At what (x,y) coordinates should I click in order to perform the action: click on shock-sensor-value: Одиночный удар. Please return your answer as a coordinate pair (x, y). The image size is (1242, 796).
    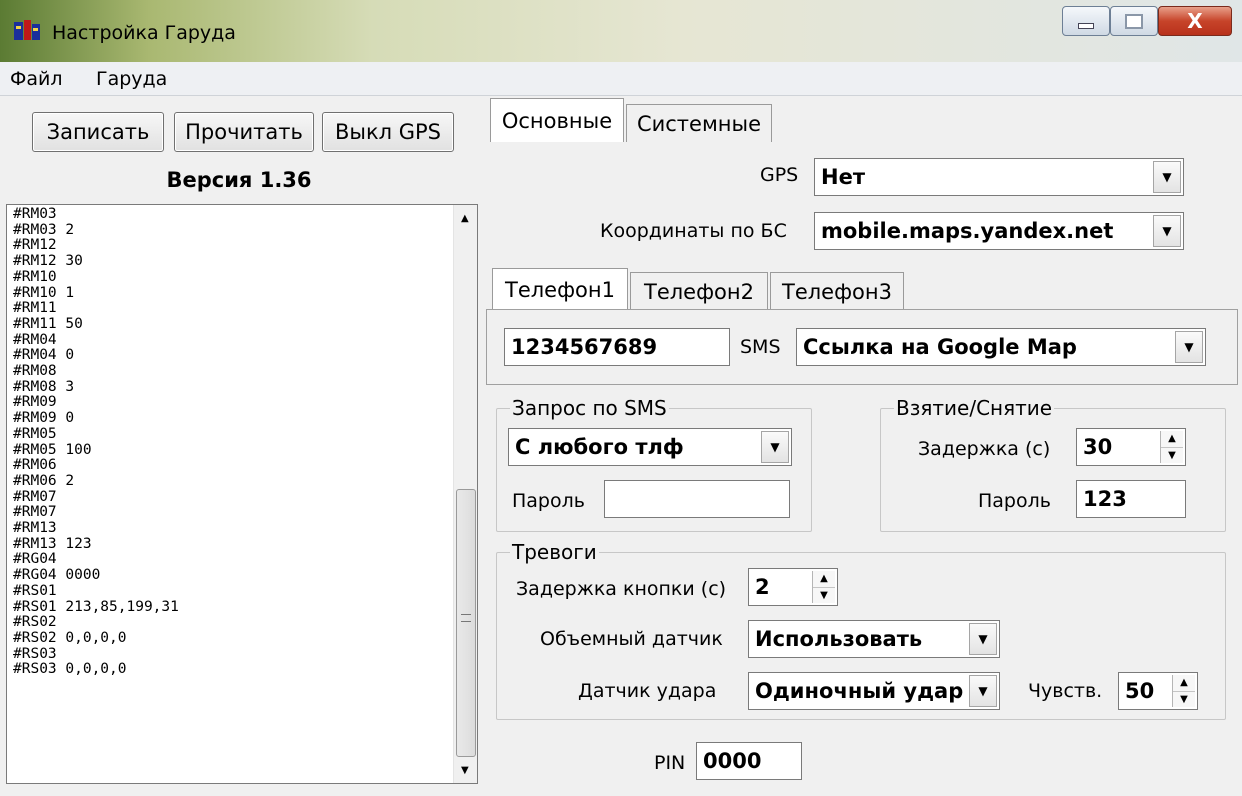
    Looking at the image, I should click on (859, 691).